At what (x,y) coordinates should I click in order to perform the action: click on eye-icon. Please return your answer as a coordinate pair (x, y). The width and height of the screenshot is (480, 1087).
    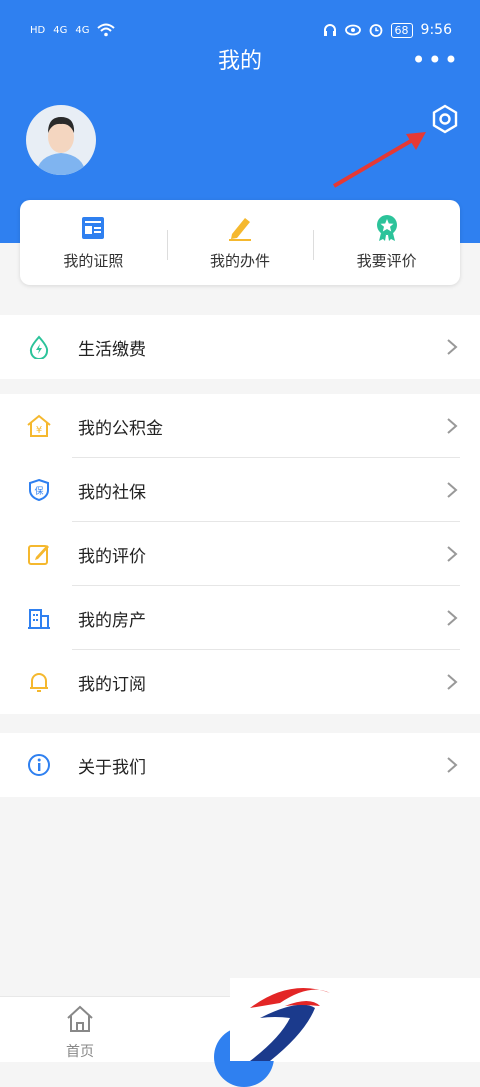
    Looking at the image, I should click on (352, 30).